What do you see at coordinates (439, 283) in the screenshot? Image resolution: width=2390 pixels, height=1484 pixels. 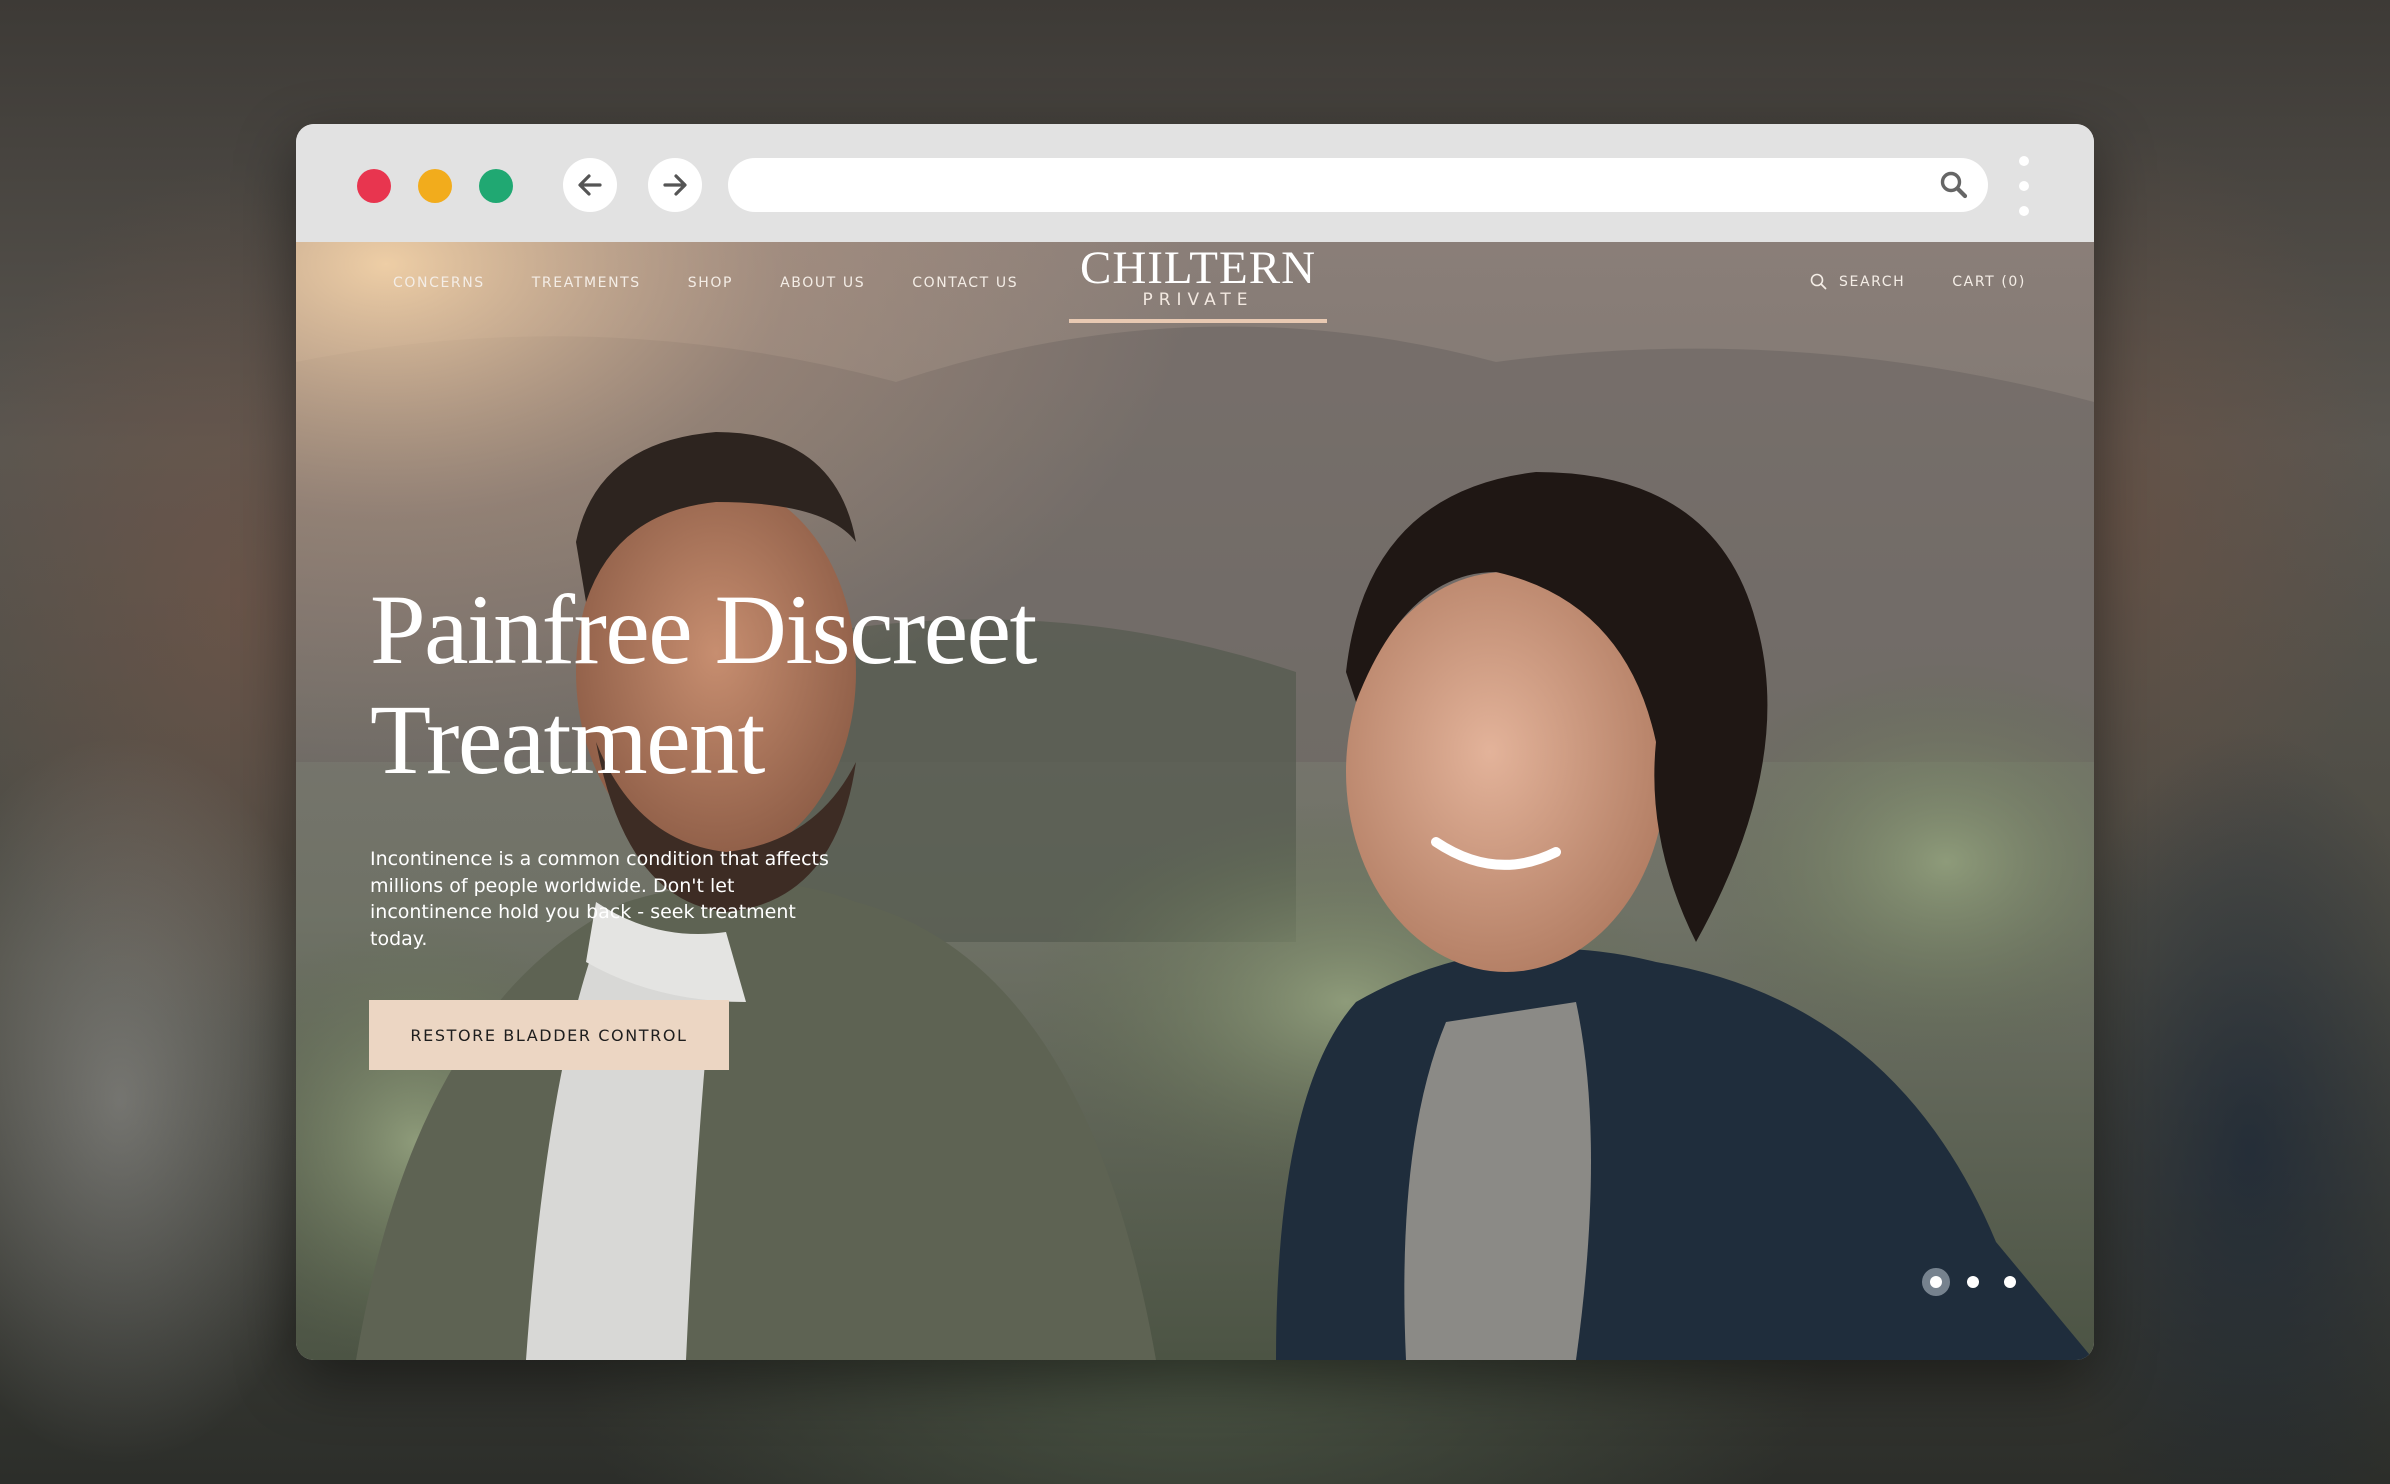 I see `nav-concerns: CONCERNS` at bounding box center [439, 283].